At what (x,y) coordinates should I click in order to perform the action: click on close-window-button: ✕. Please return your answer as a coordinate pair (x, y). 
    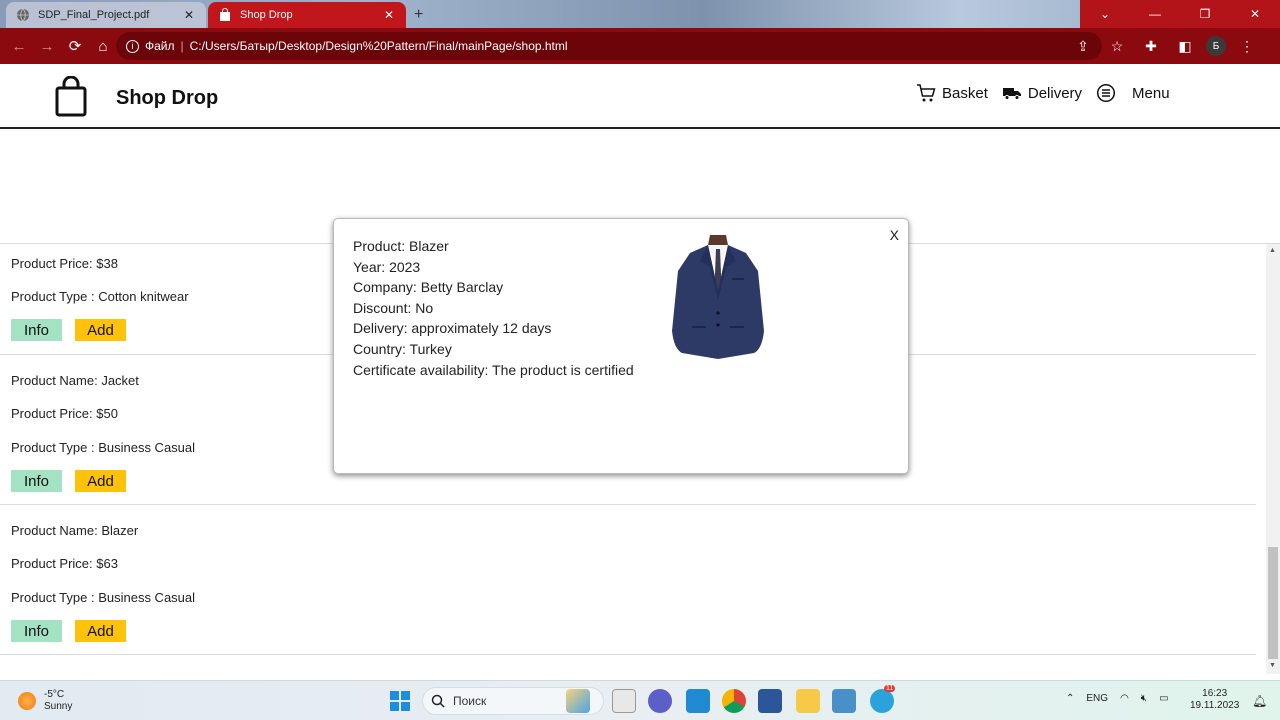
    Looking at the image, I should click on (1255, 14).